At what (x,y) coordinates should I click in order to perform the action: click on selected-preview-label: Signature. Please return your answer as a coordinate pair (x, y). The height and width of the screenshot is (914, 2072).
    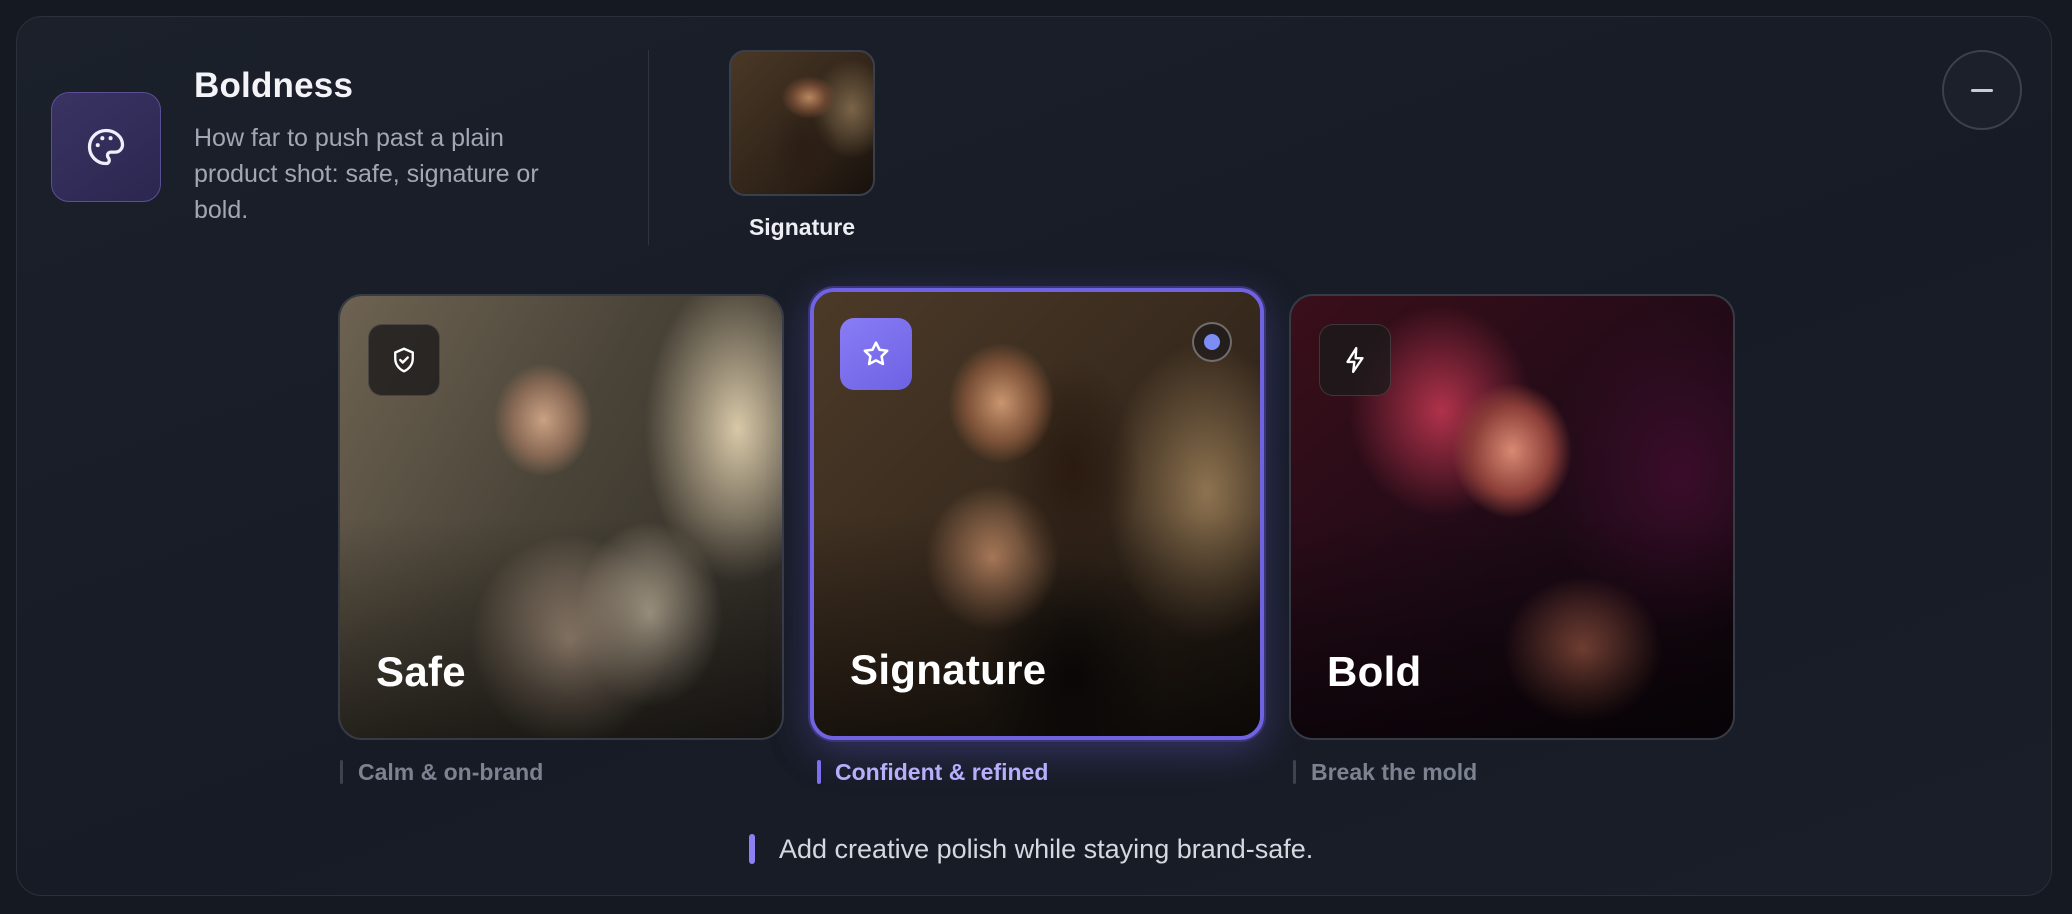
    Looking at the image, I should click on (802, 227).